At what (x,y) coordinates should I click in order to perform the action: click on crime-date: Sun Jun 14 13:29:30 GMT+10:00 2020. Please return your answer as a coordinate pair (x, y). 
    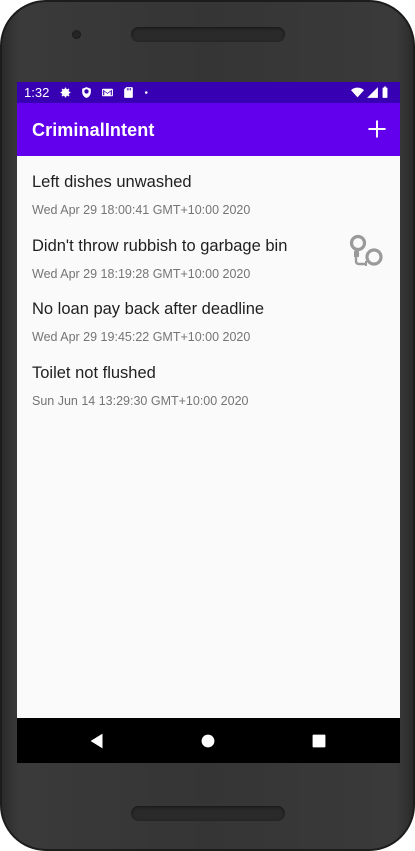
    Looking at the image, I should click on (140, 400).